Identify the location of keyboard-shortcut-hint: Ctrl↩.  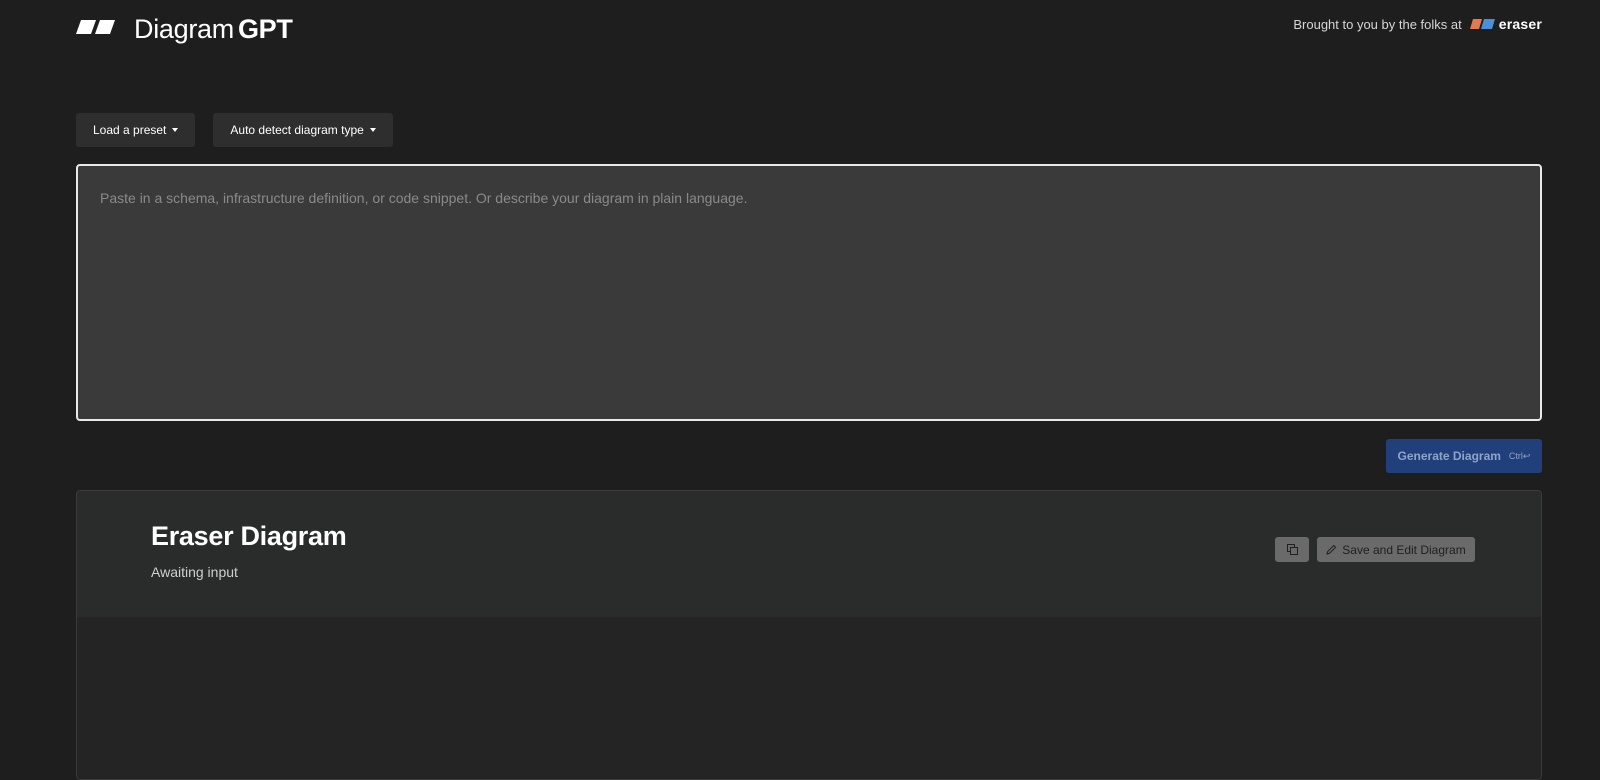
(1519, 455).